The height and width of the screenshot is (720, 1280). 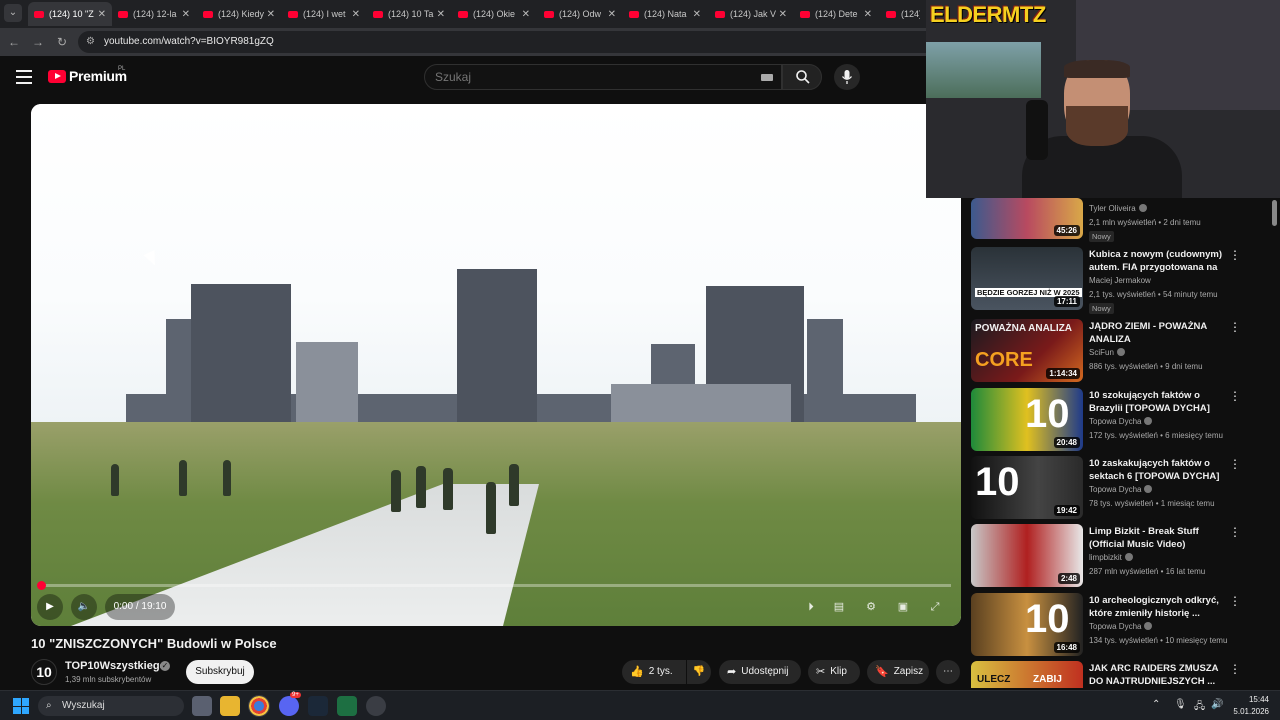 I want to click on browser-tab: (124) Okie ✕, so click(x=494, y=14).